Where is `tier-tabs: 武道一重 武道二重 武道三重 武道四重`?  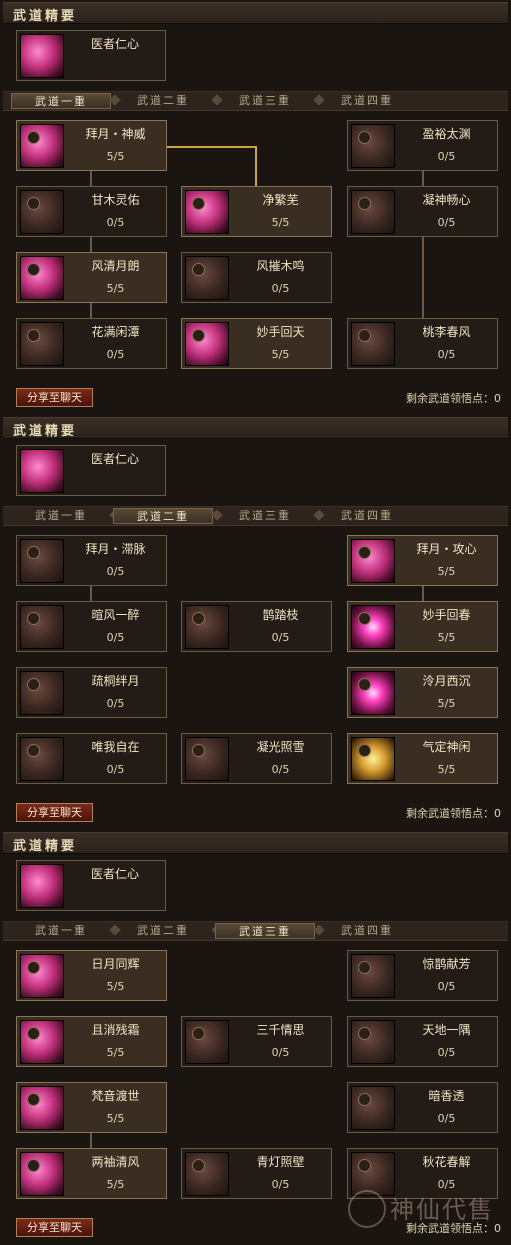
tier-tabs: 武道一重 武道二重 武道三重 武道四重 is located at coordinates (255, 101).